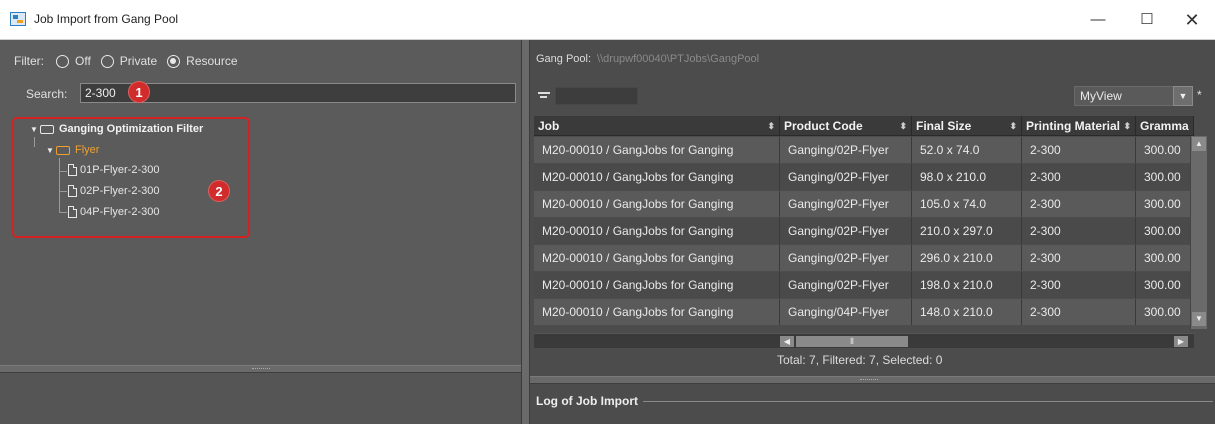 The image size is (1215, 424). I want to click on filter-icon, so click(544, 96).